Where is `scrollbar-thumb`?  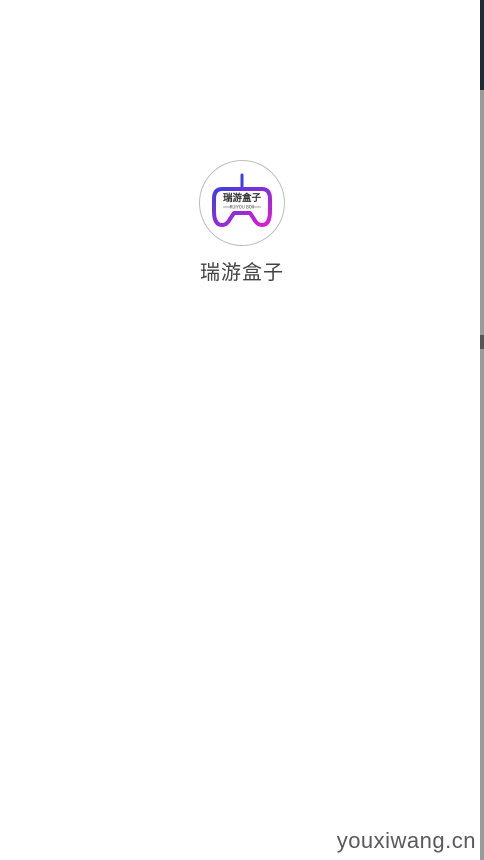
scrollbar-thumb is located at coordinates (482, 45).